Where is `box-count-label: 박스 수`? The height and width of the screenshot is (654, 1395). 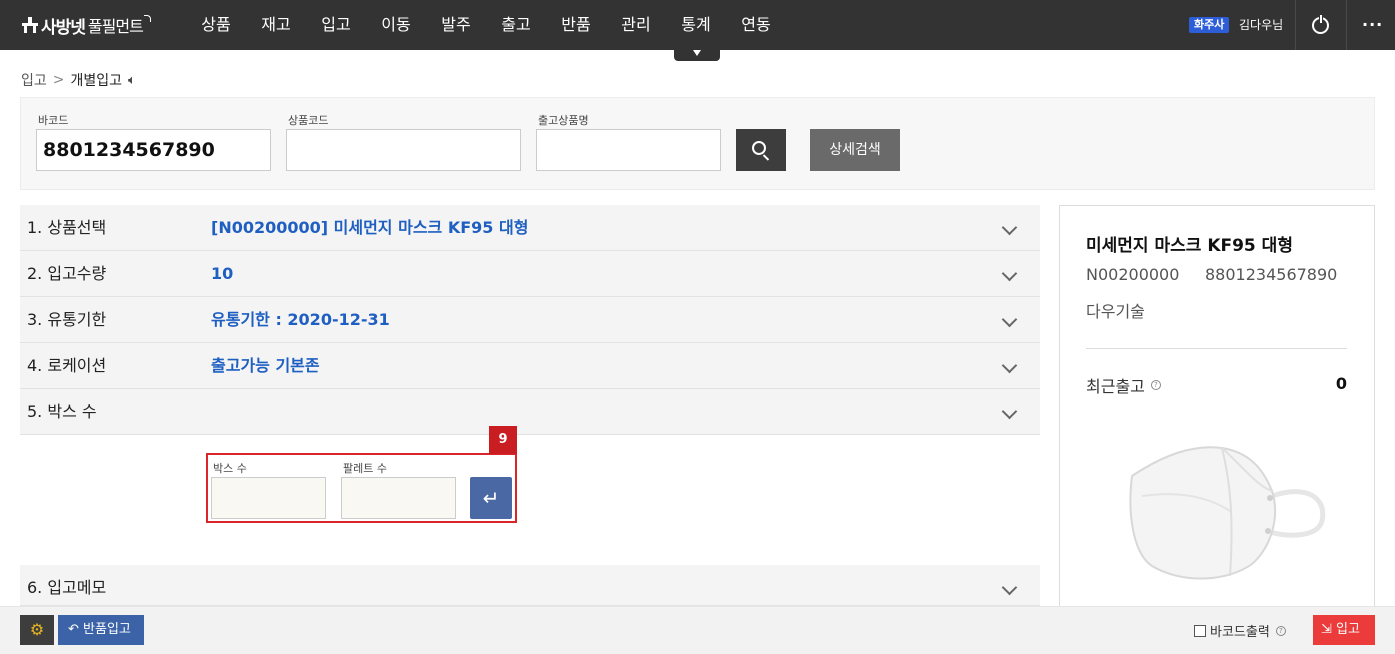
box-count-label: 박스 수 is located at coordinates (230, 468).